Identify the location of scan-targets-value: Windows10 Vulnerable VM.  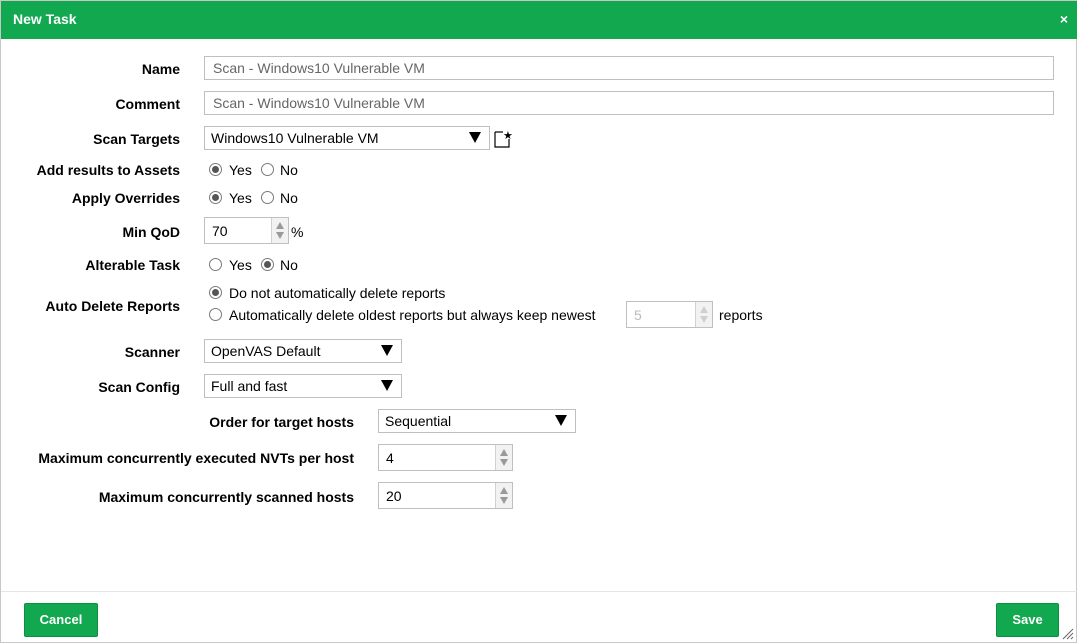
(295, 138).